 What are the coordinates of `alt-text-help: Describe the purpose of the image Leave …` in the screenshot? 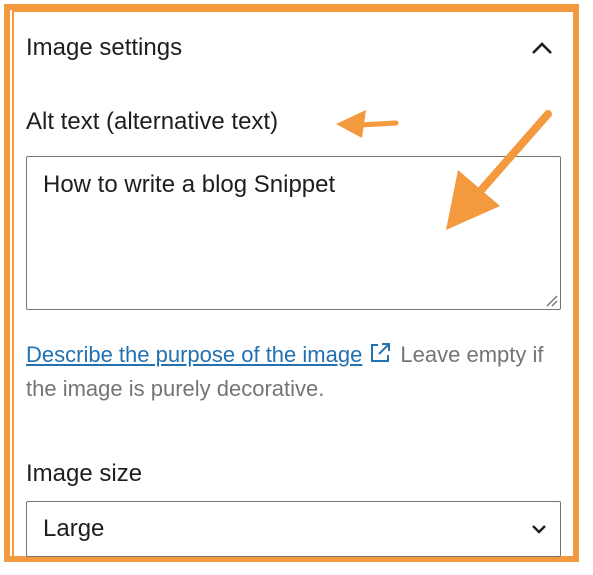 It's located at (286, 372).